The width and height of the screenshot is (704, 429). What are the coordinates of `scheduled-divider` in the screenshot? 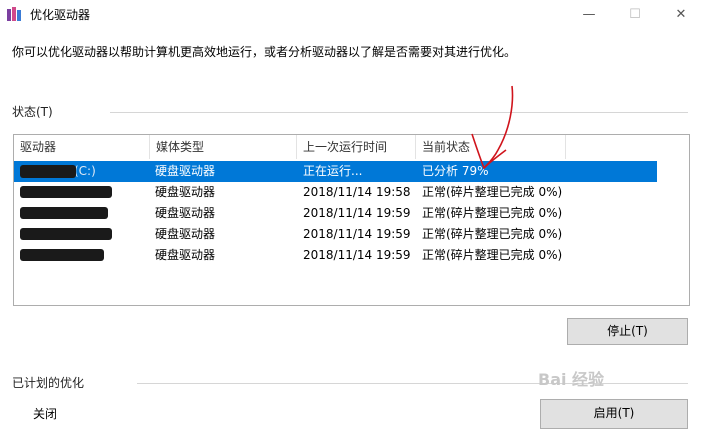 It's located at (412, 383).